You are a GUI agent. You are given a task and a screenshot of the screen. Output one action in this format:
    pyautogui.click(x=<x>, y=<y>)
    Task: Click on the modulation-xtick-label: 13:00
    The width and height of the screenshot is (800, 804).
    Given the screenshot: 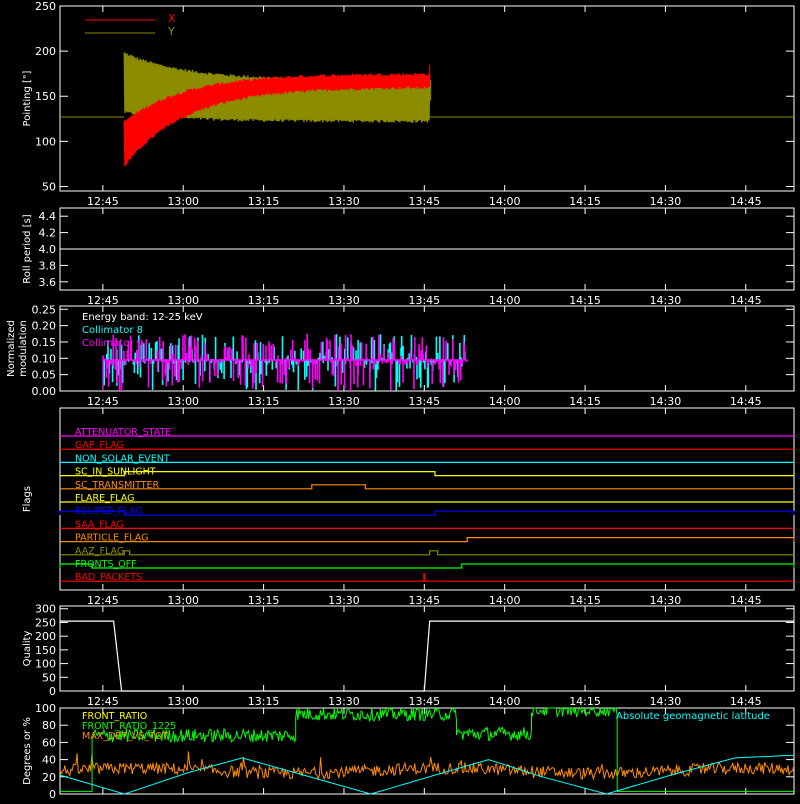 What is the action you would take?
    pyautogui.click(x=183, y=401)
    